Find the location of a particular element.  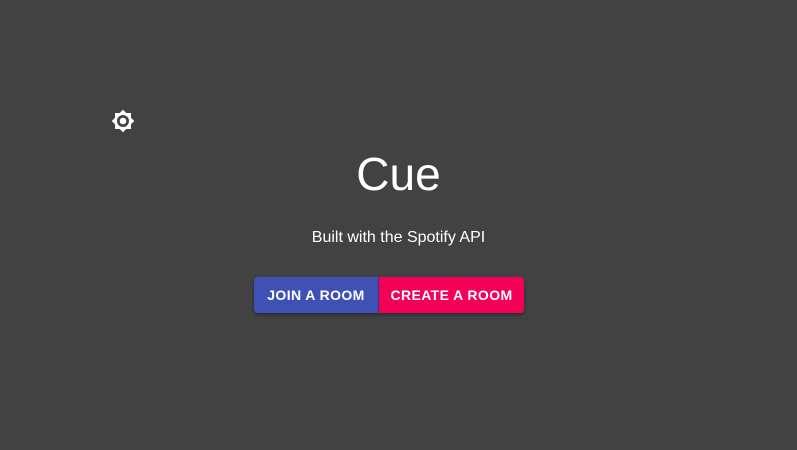

brightness-icon is located at coordinates (123, 121).